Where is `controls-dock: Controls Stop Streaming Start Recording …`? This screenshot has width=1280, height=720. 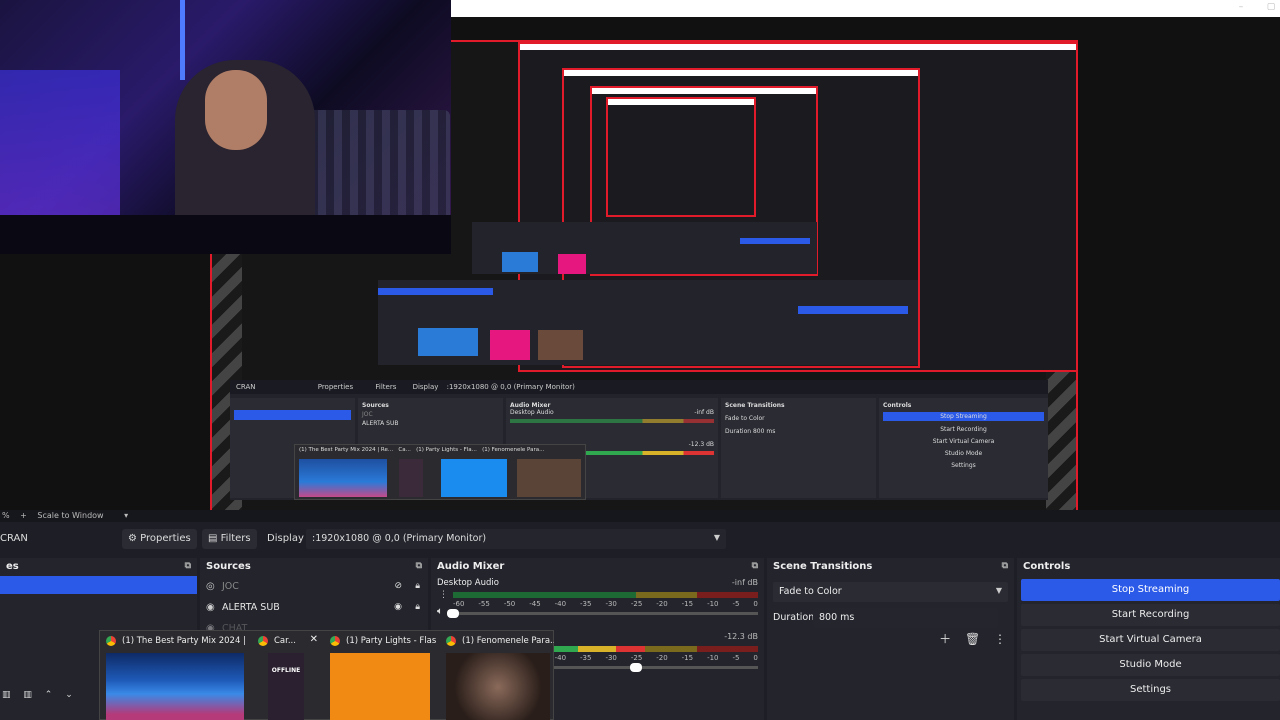
controls-dock: Controls Stop Streaming Start Recording … is located at coordinates (1148, 639).